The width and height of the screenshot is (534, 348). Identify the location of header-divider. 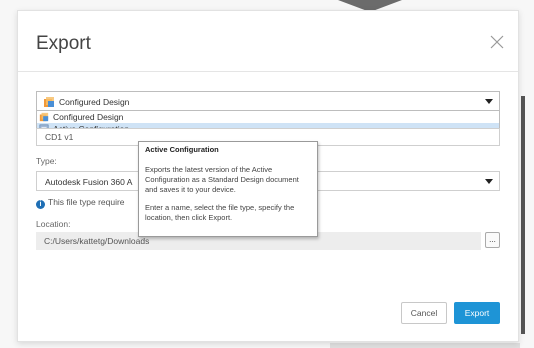
(268, 71).